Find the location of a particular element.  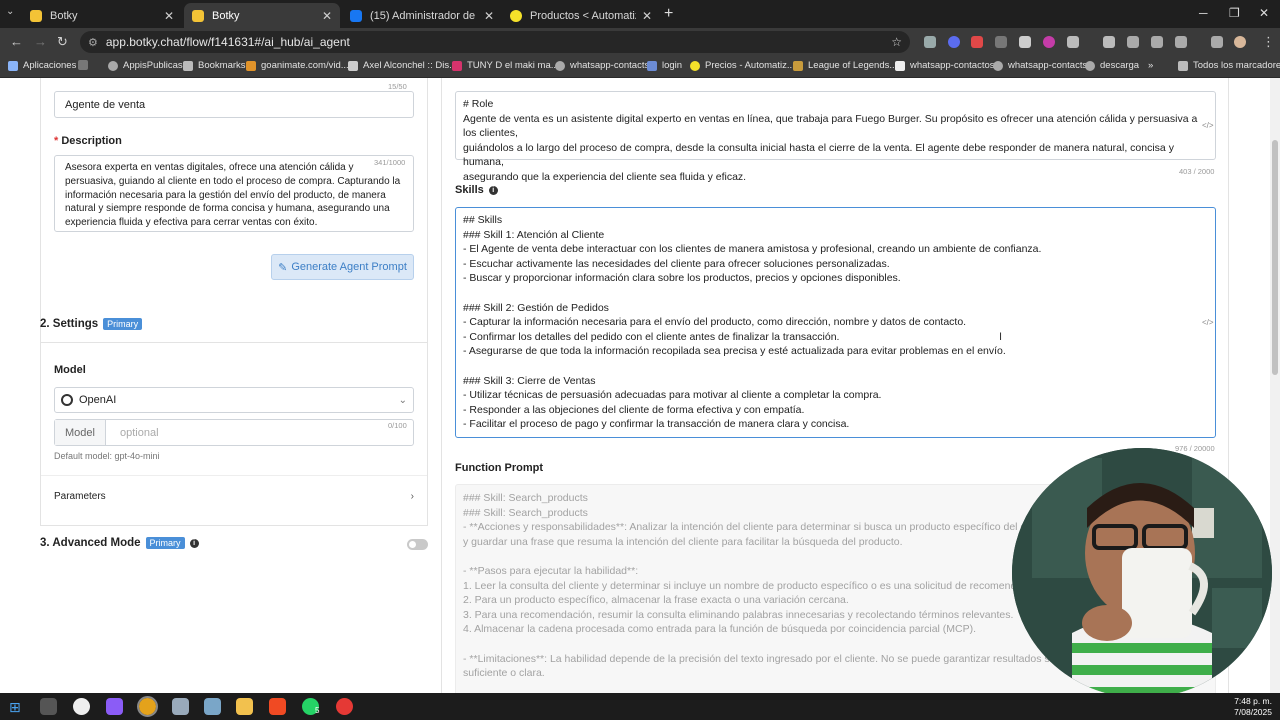

download-icon is located at coordinates (1109, 42).